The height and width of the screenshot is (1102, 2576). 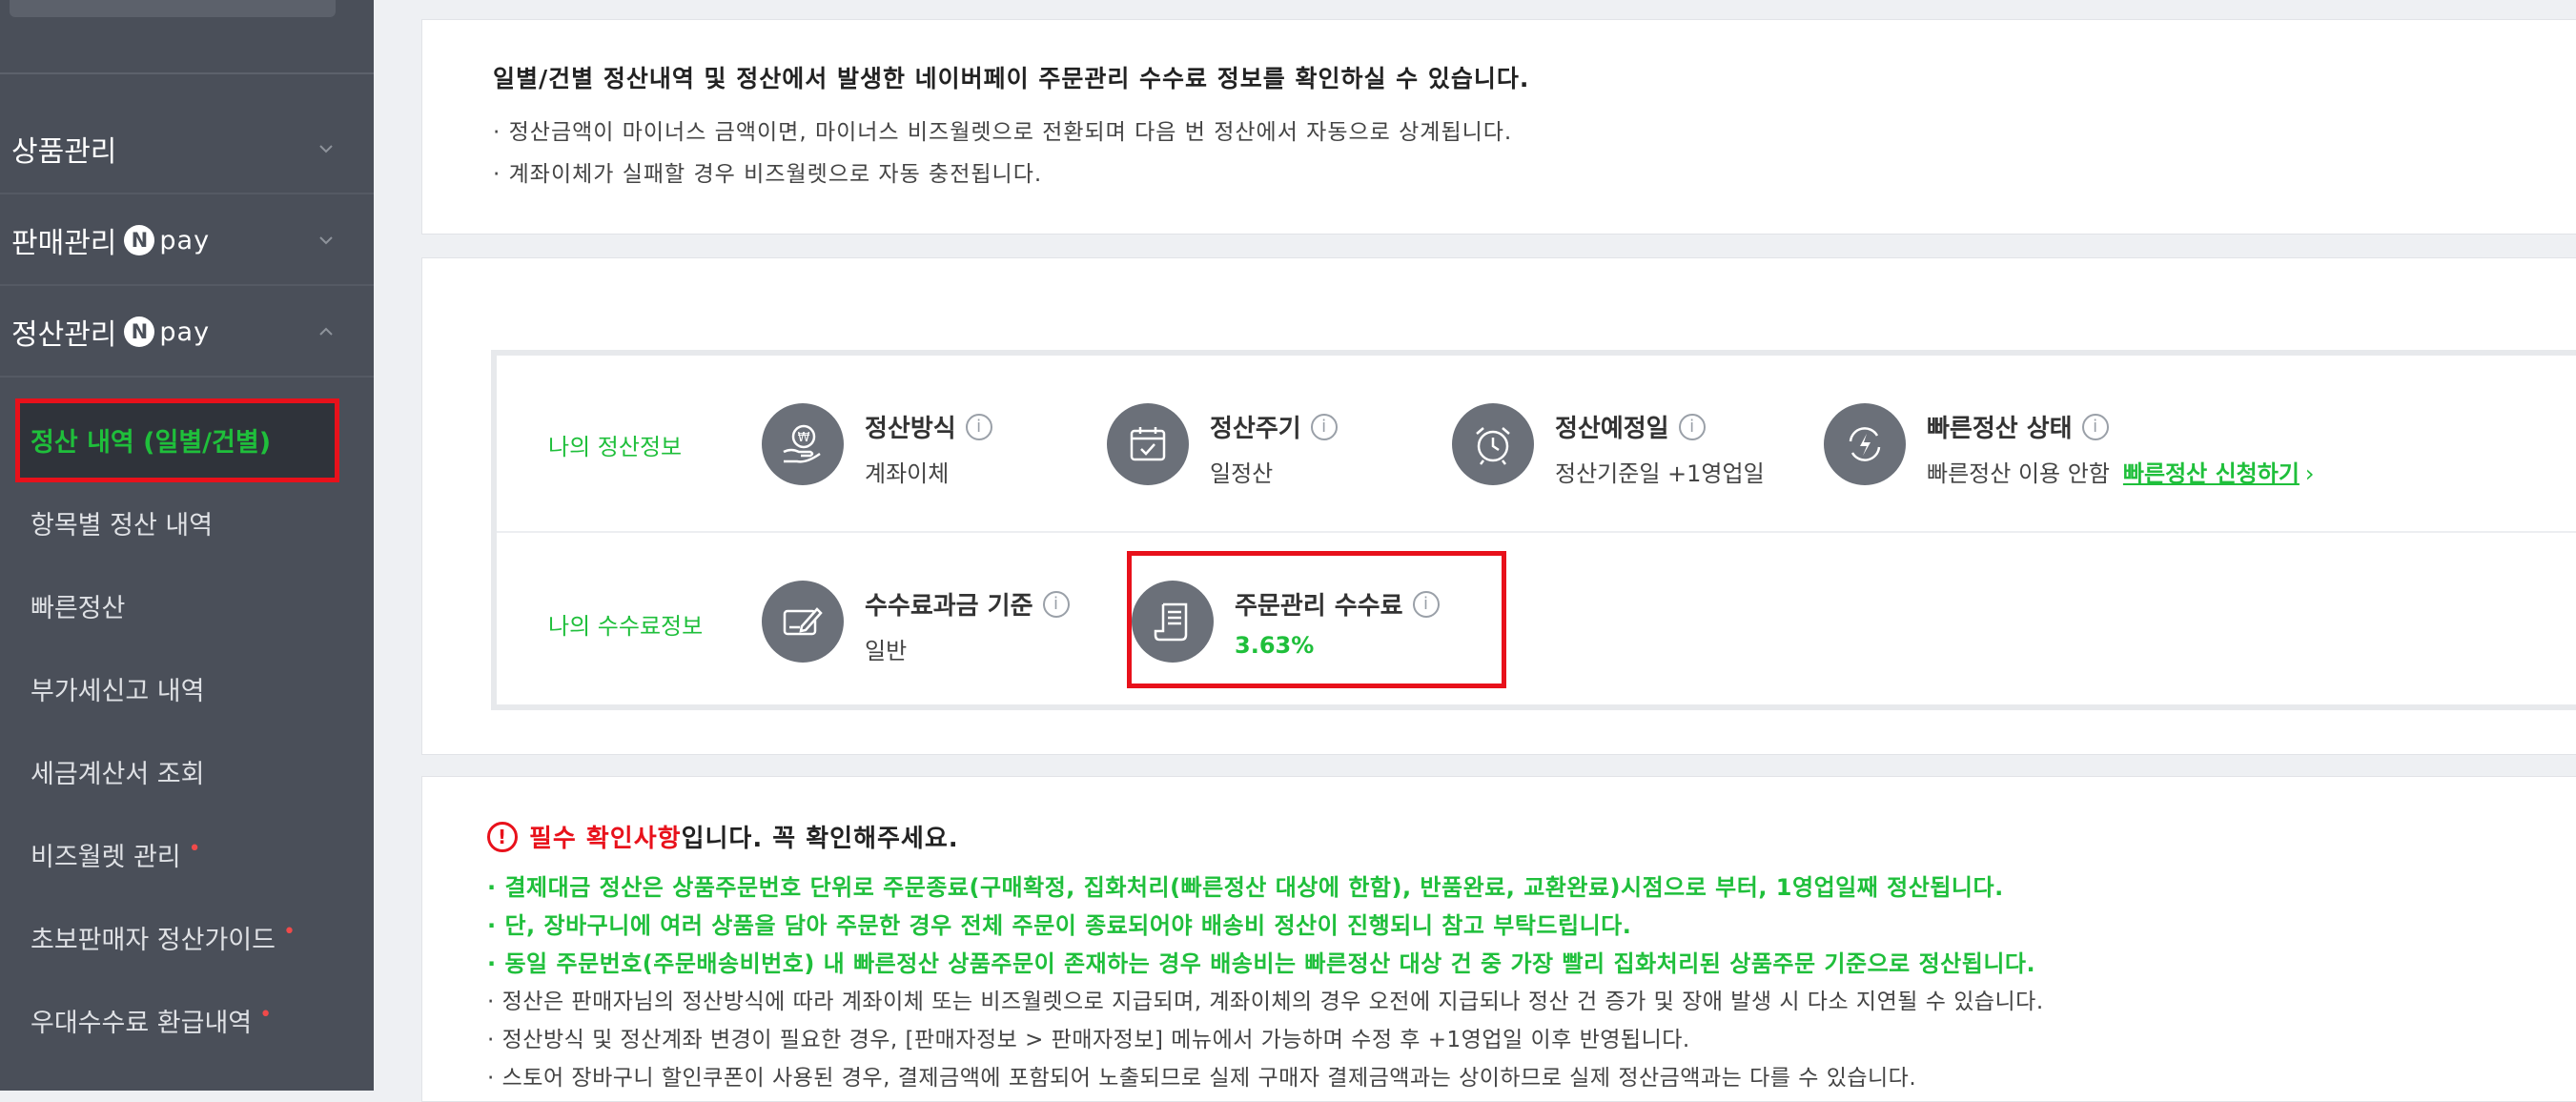 What do you see at coordinates (118, 774) in the screenshot?
I see `submenu-label: 세금계산서 조회` at bounding box center [118, 774].